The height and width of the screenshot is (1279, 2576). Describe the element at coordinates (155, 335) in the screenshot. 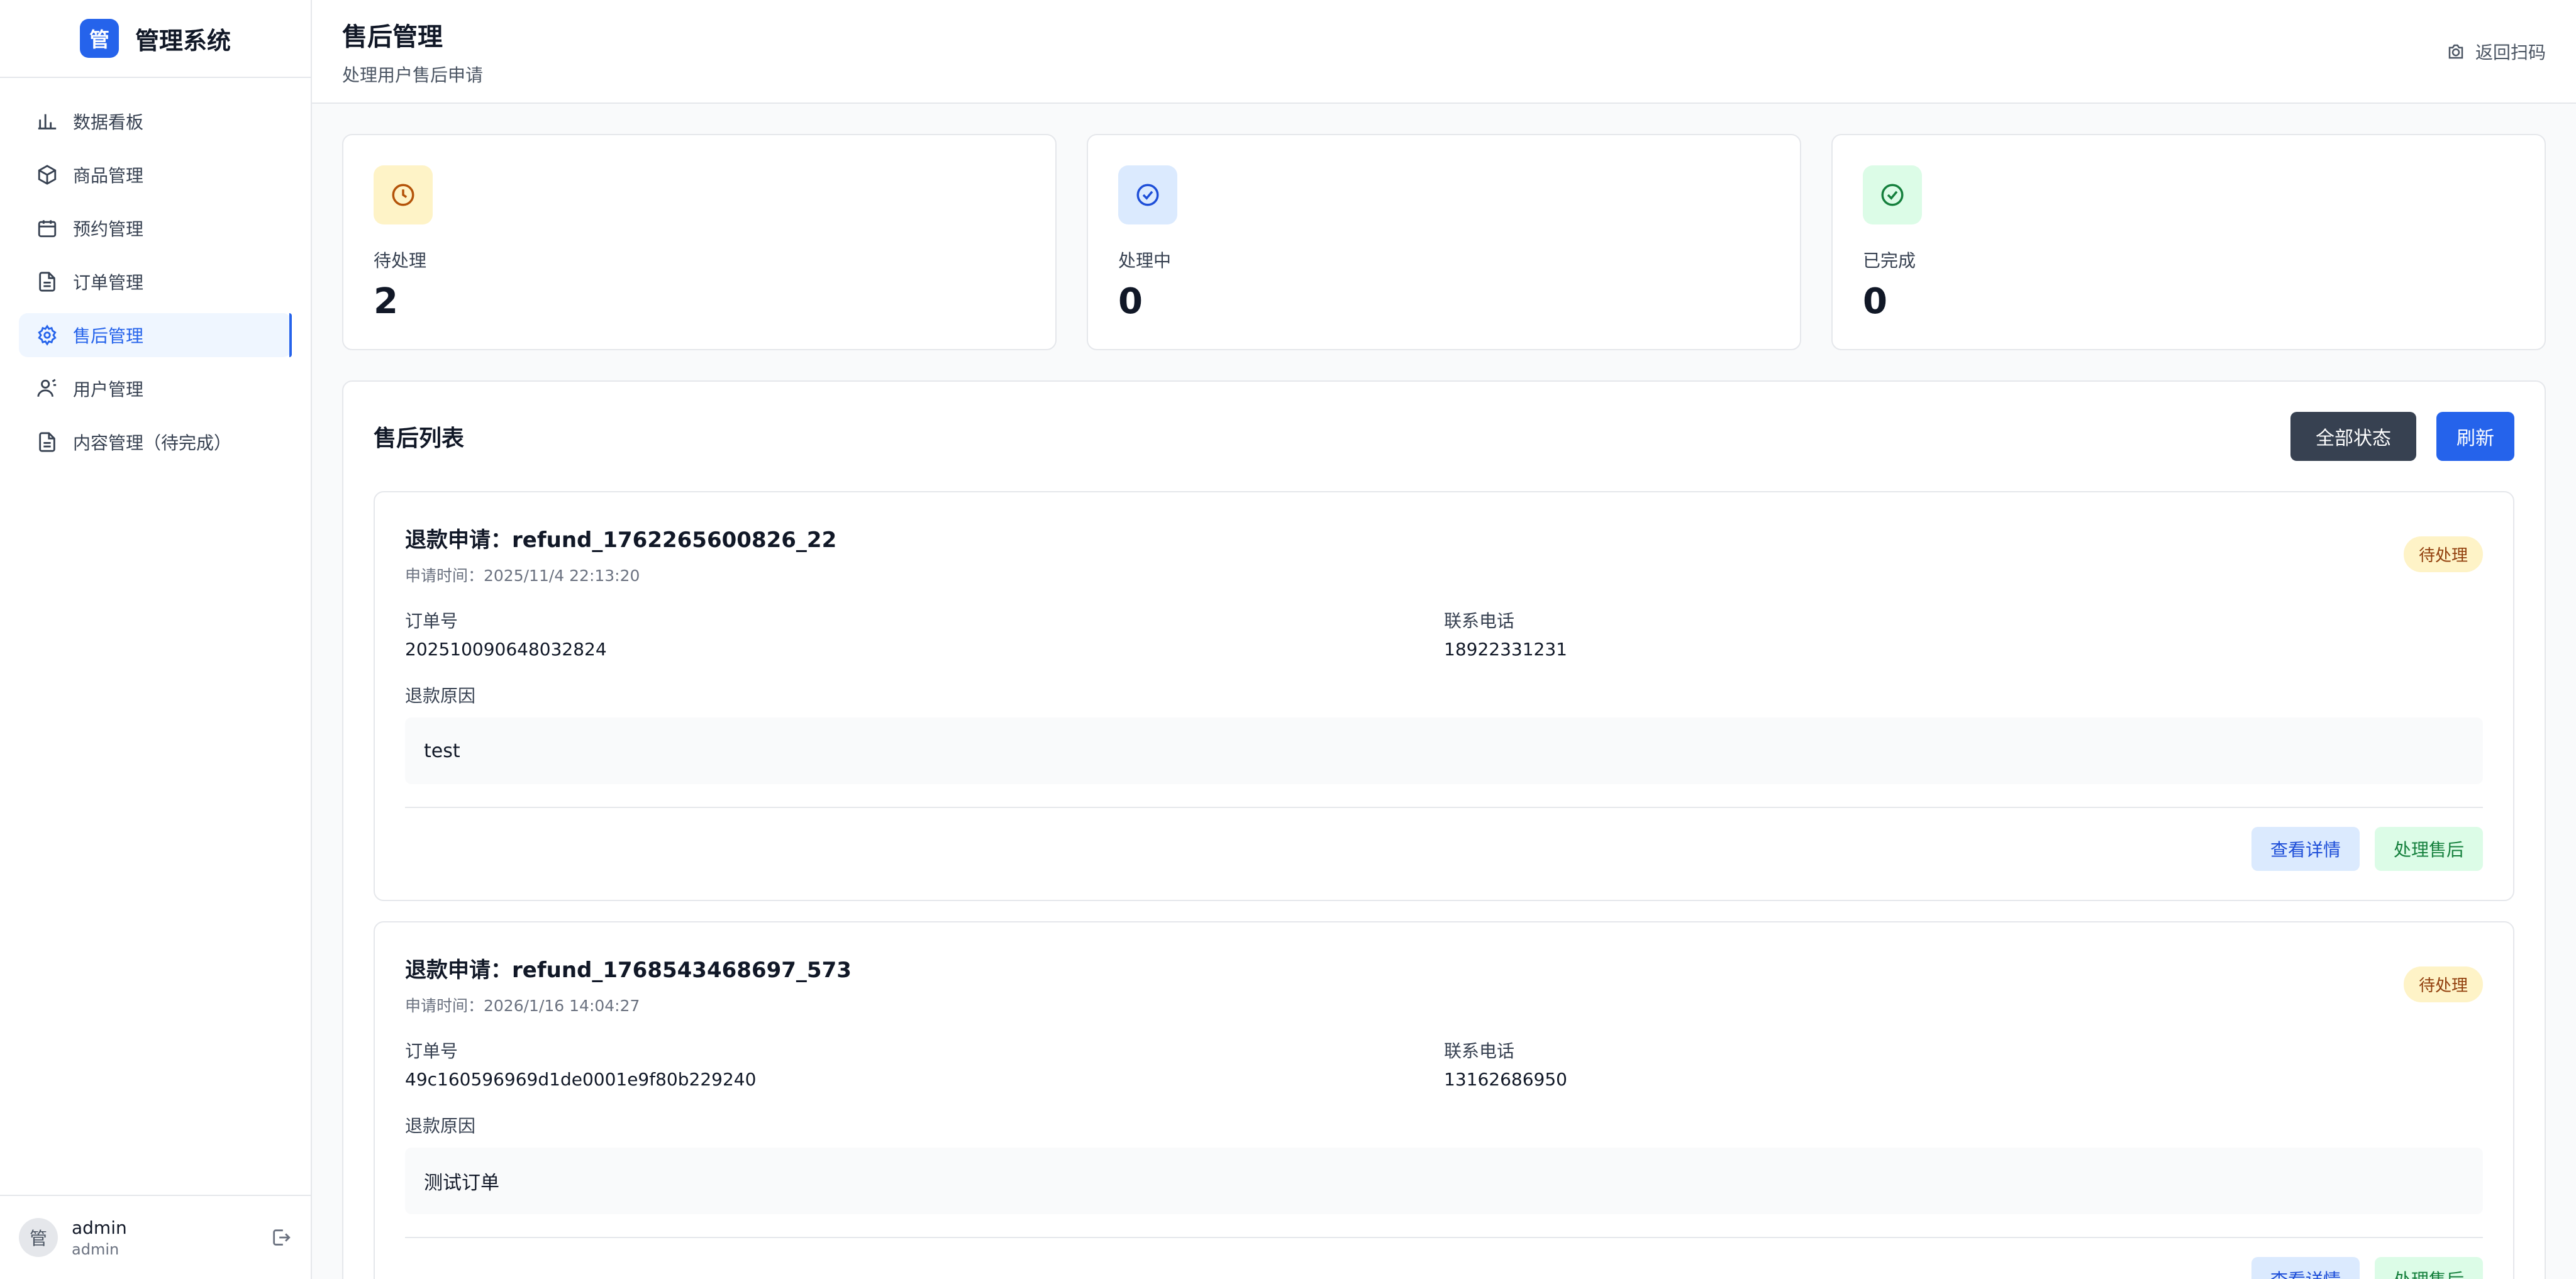

I see `sidebar-item-after-sales: 售后管理` at that location.